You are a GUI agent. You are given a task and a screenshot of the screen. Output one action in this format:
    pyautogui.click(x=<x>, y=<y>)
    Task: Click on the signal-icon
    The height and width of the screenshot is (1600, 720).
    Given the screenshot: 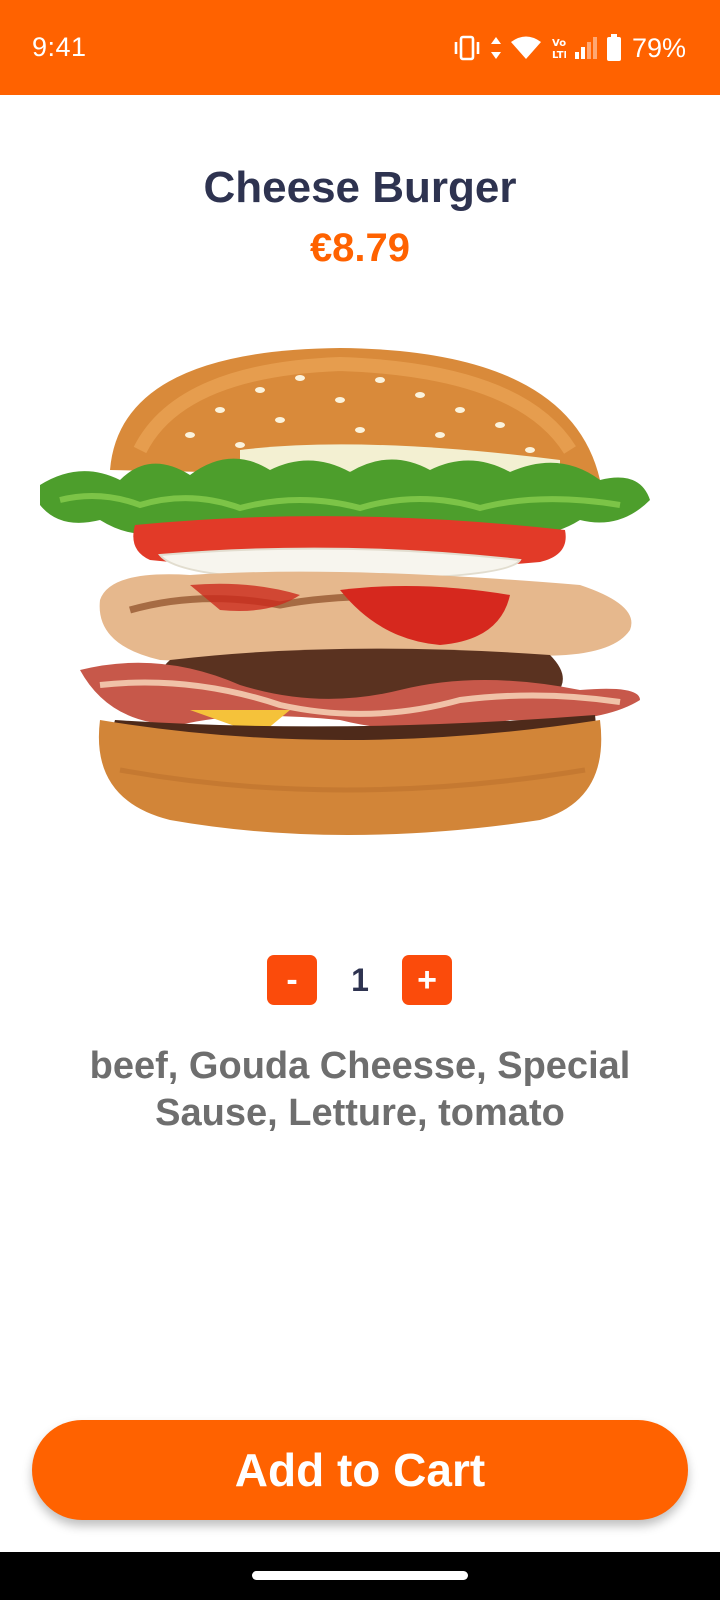 What is the action you would take?
    pyautogui.click(x=585, y=48)
    